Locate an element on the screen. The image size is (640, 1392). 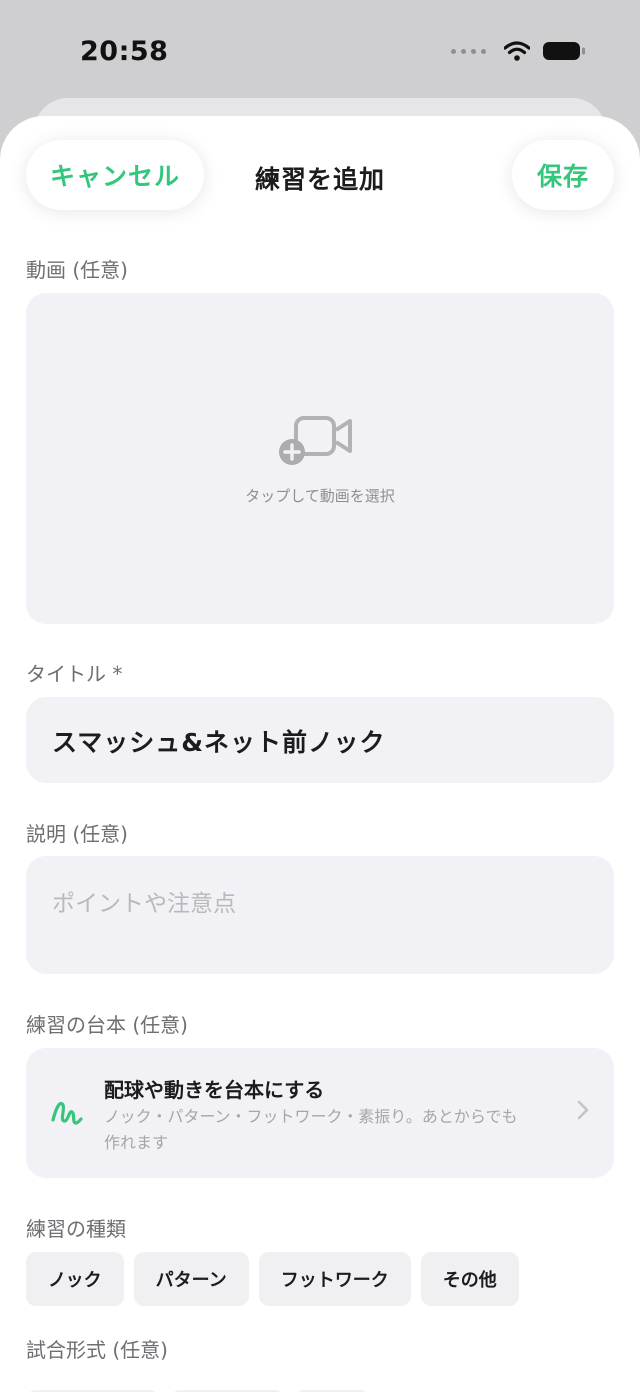
status-icons is located at coordinates (518, 51).